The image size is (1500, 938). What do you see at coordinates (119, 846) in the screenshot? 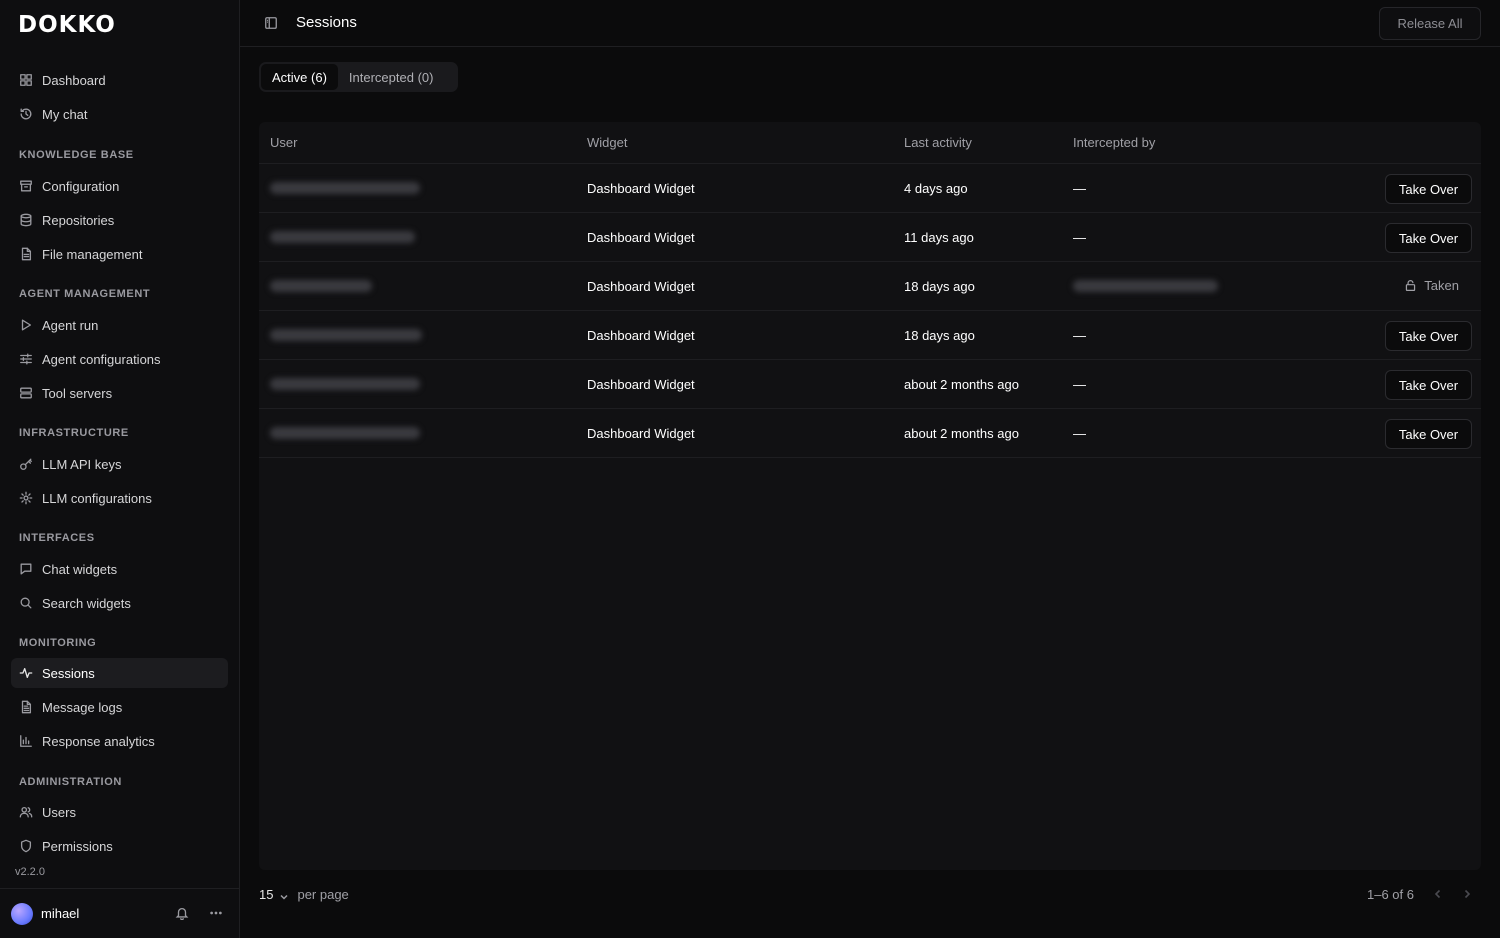
I see `sidebar-item-permissions: Permissions` at bounding box center [119, 846].